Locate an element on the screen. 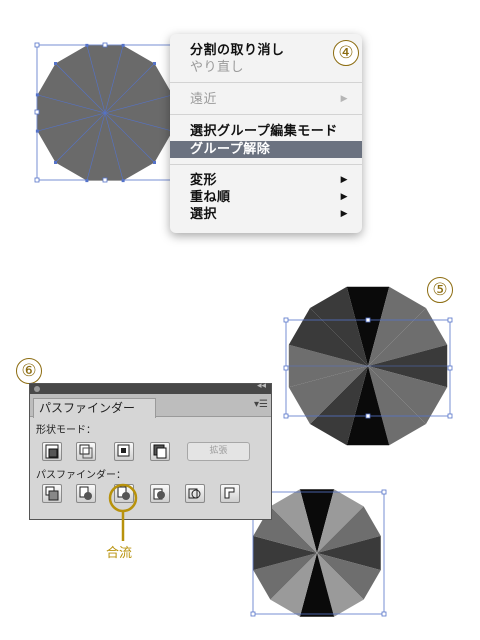 The width and height of the screenshot is (480, 640). panel-tabbar: パスファインダー ▾☰ is located at coordinates (150, 406).